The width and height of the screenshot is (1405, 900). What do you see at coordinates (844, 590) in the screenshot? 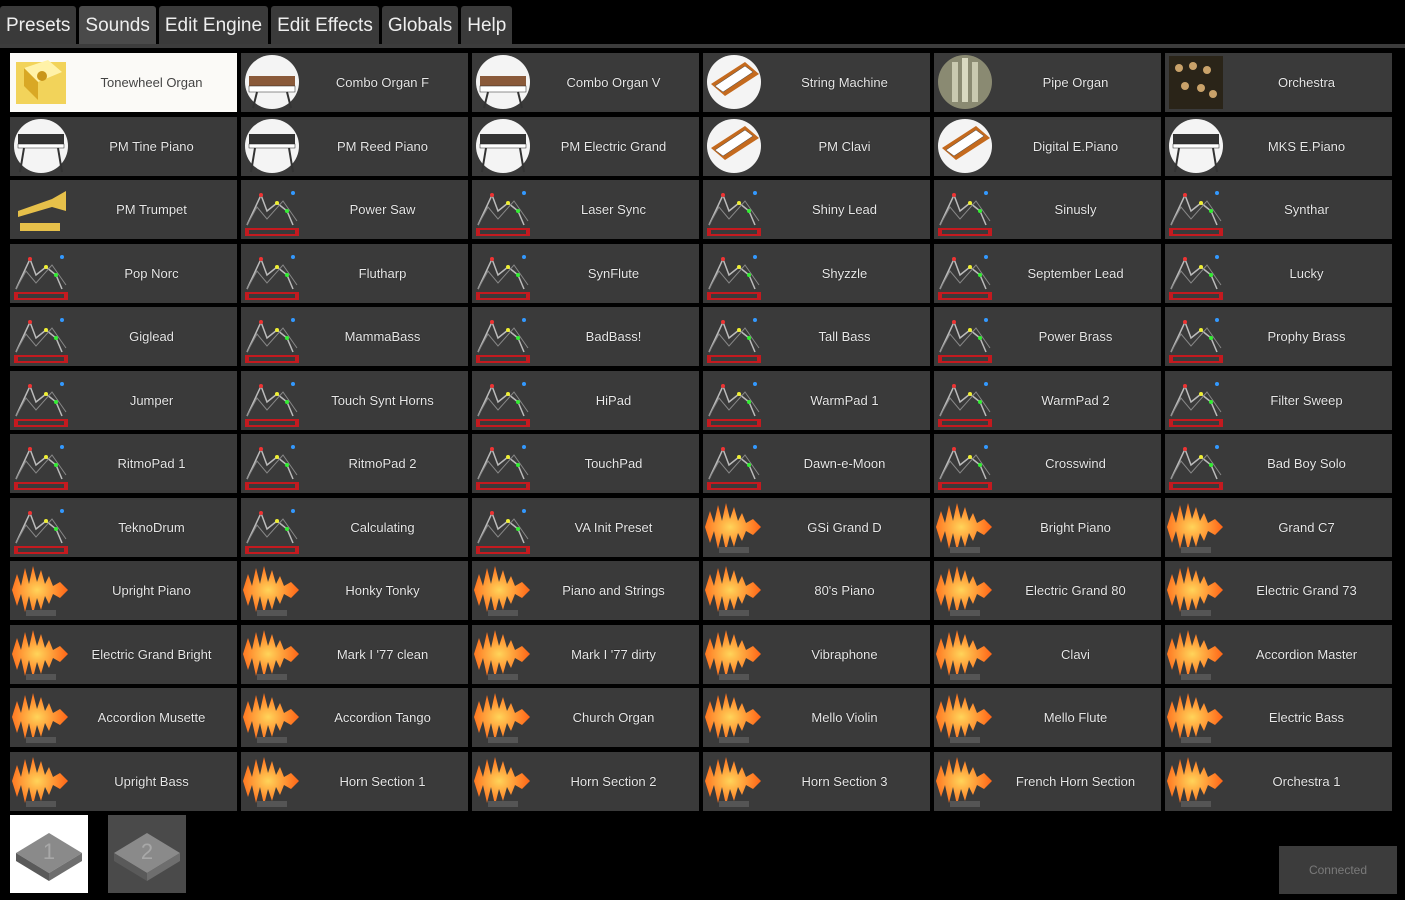
I see `sound-tile-label: 80's Piano` at bounding box center [844, 590].